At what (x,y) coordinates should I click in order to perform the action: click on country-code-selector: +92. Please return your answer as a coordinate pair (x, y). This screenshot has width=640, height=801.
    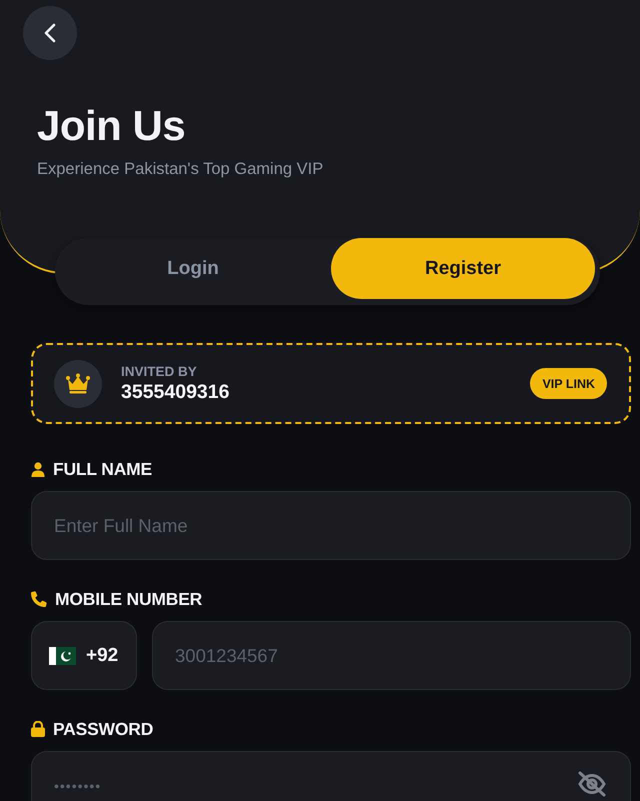
    Looking at the image, I should click on (84, 655).